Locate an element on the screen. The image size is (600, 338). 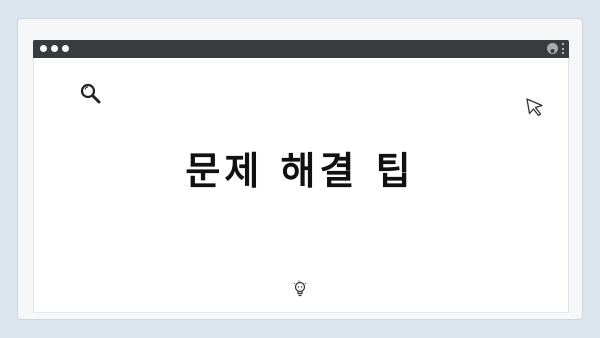
search-icon is located at coordinates (90, 93).